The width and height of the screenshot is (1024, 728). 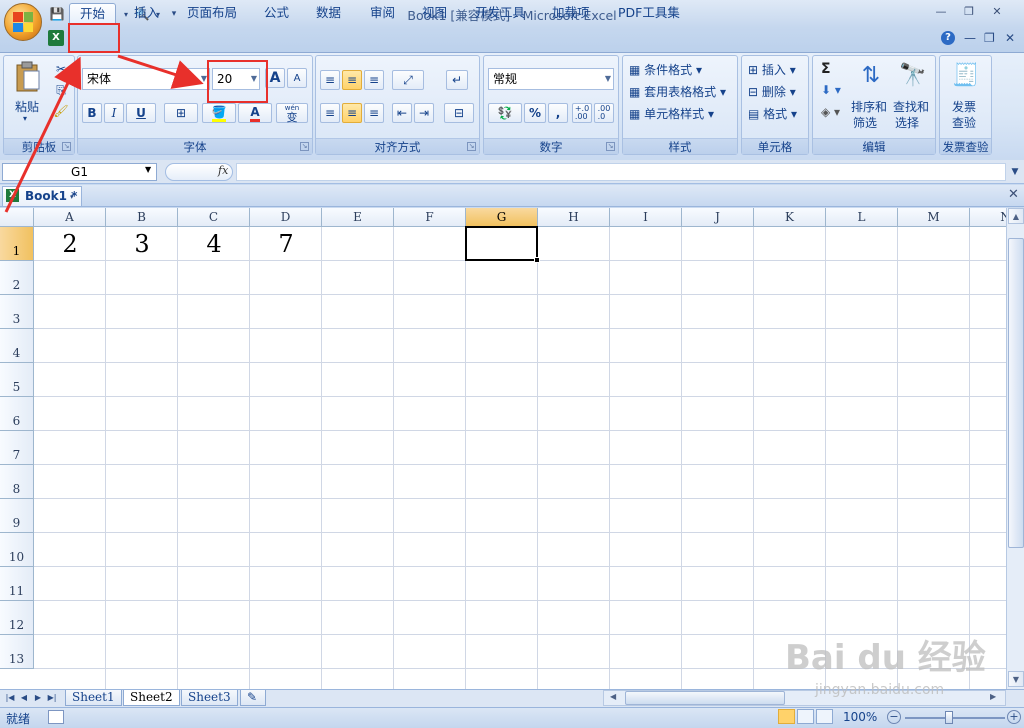 What do you see at coordinates (93, 698) in the screenshot?
I see `sheet-tab-sheet1: Sheet1` at bounding box center [93, 698].